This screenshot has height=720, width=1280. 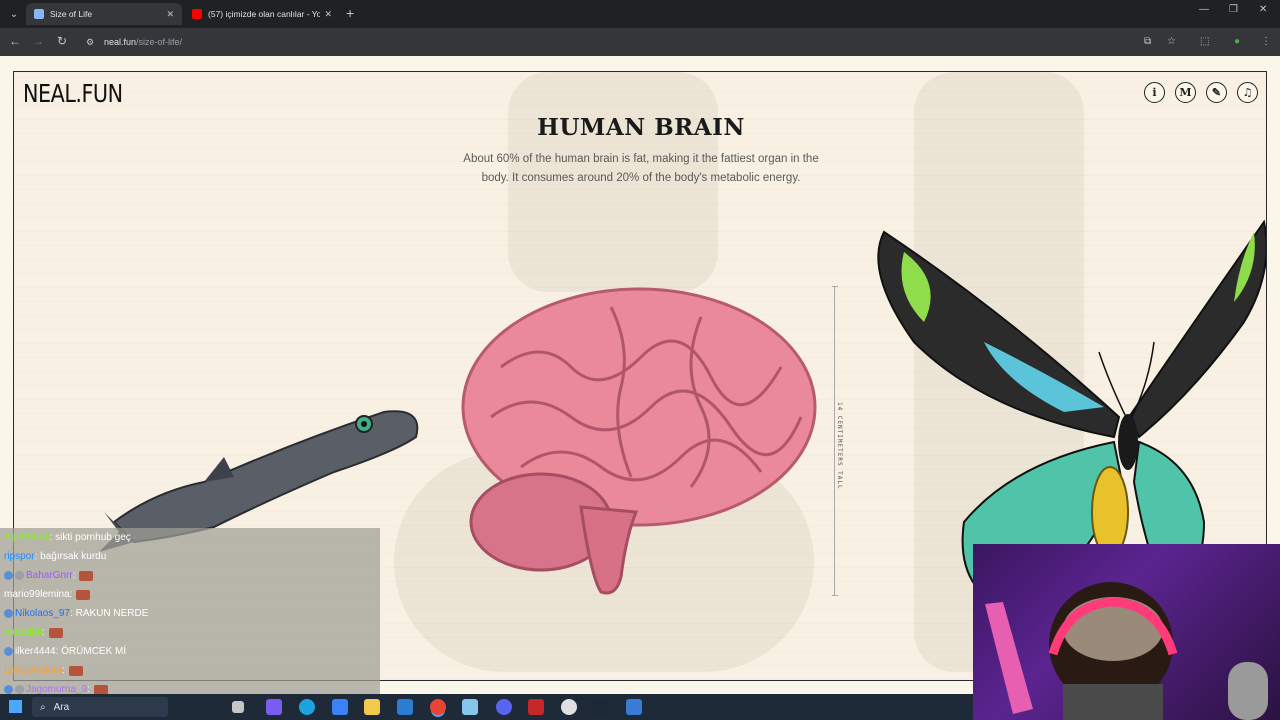 What do you see at coordinates (190, 537) in the screenshot?
I see `chat-message: Alper0634 : sikti pornhub geç` at bounding box center [190, 537].